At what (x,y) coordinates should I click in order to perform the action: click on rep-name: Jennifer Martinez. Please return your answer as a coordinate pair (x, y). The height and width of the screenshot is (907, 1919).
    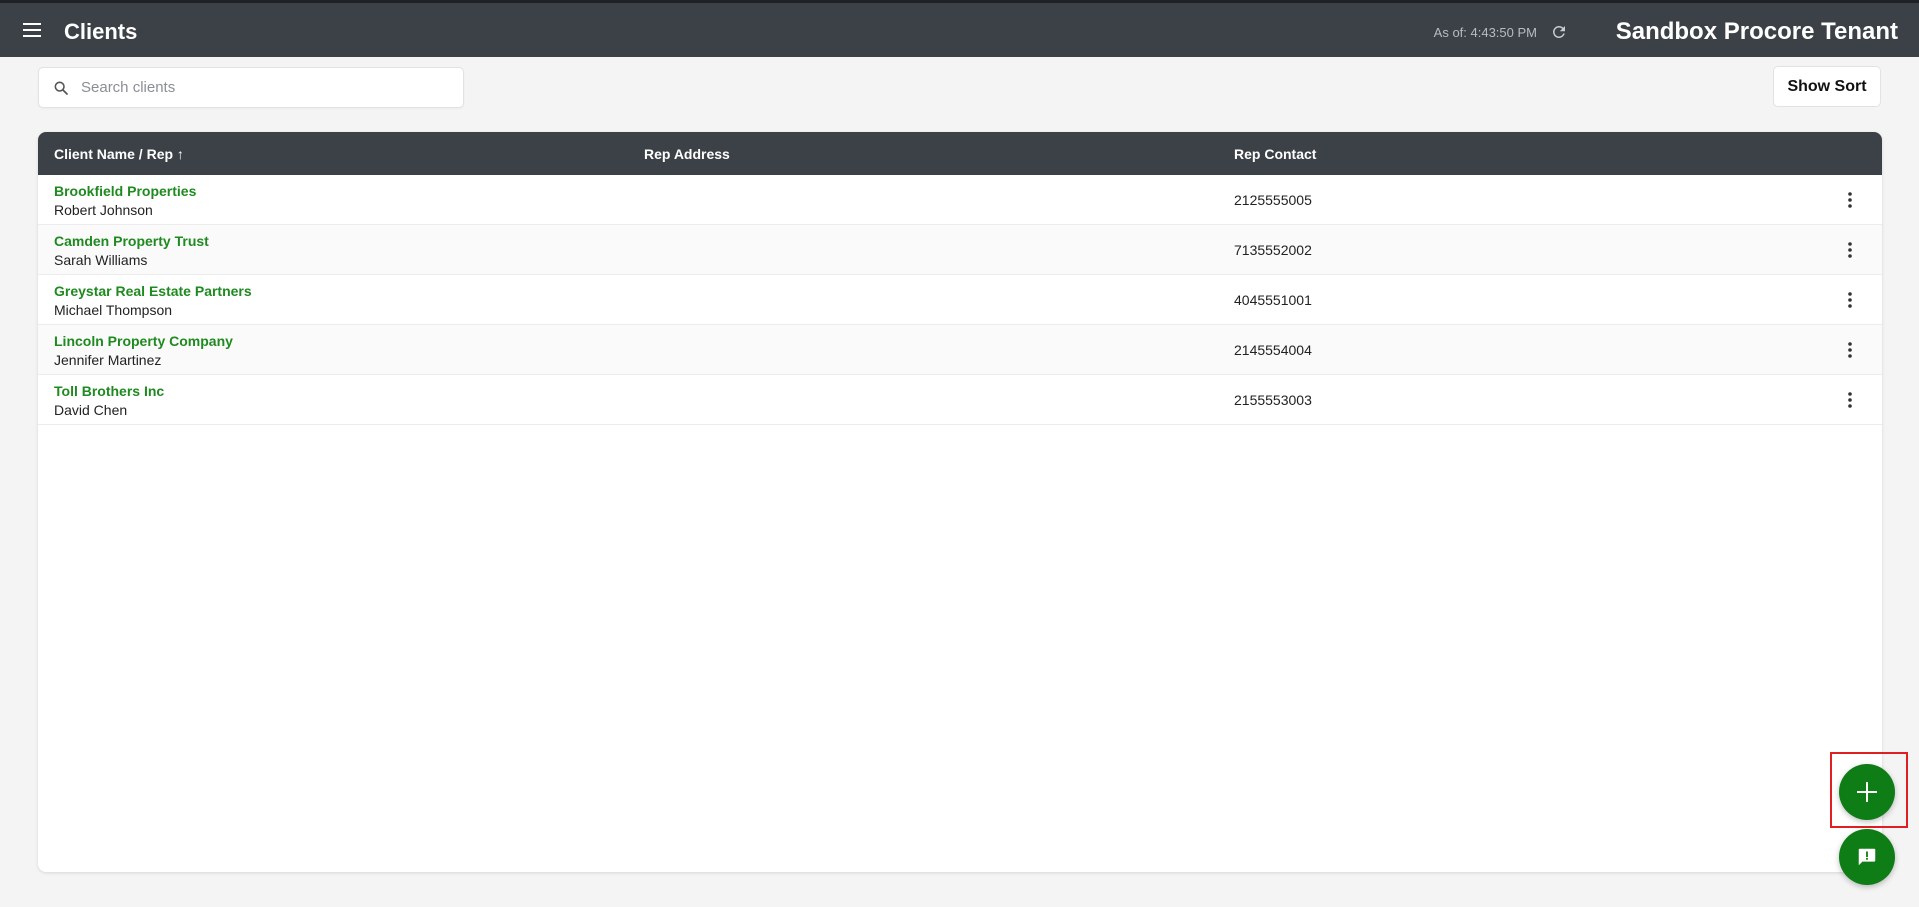
    Looking at the image, I should click on (108, 360).